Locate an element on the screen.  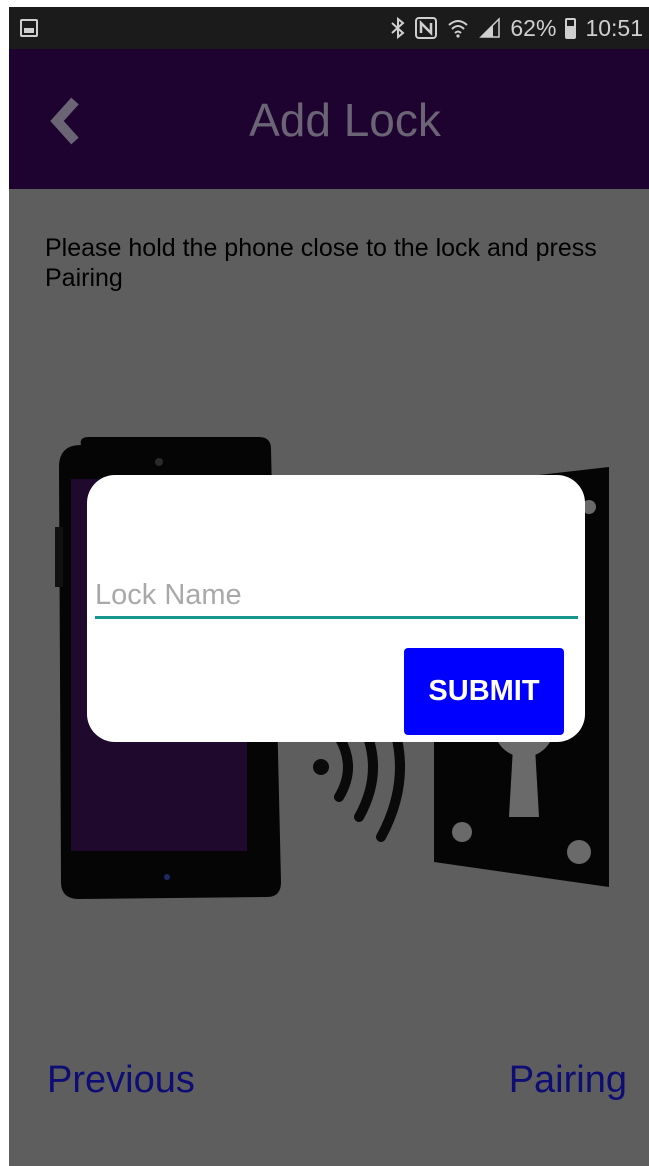
clock: 10:51 is located at coordinates (614, 27).